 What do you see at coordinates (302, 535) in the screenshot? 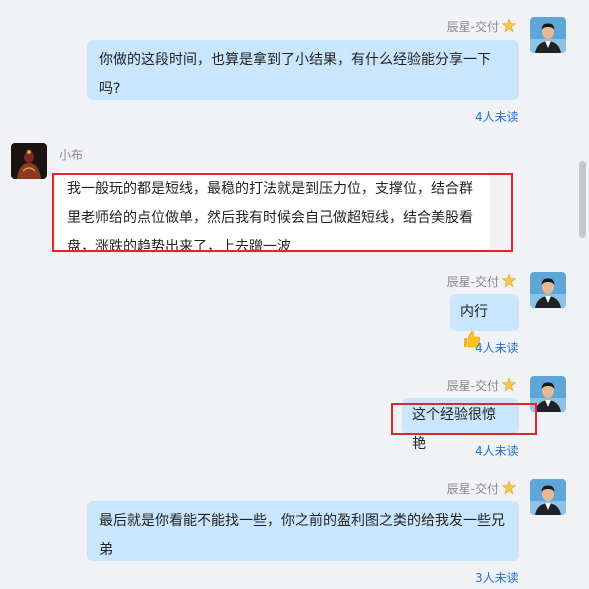
I see `message-text: 最后就是你看能不能找一些，你之前的盈利图之类的给我发一些兄弟` at bounding box center [302, 535].